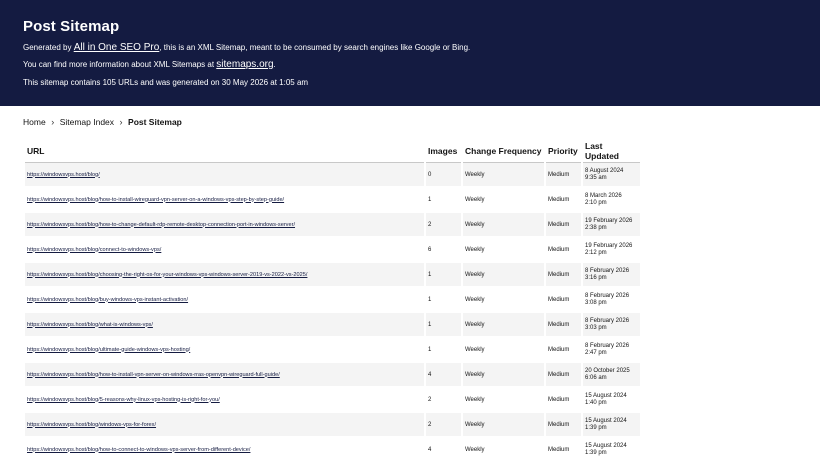 The height and width of the screenshot is (463, 820). What do you see at coordinates (596, 352) in the screenshot?
I see `updated-time: 2:47 pm` at bounding box center [596, 352].